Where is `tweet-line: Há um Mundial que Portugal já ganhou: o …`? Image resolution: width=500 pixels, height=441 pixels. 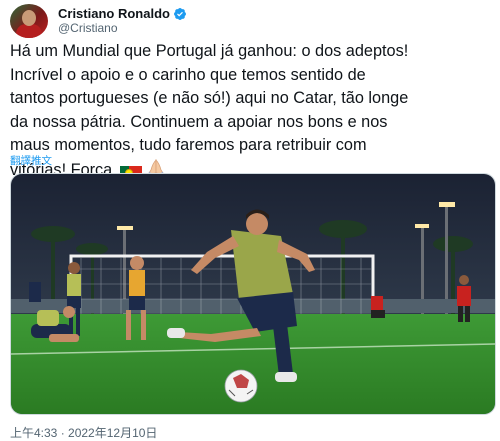
tweet-line: Há um Mundial que Portugal já ganhou: o … is located at coordinates (209, 51).